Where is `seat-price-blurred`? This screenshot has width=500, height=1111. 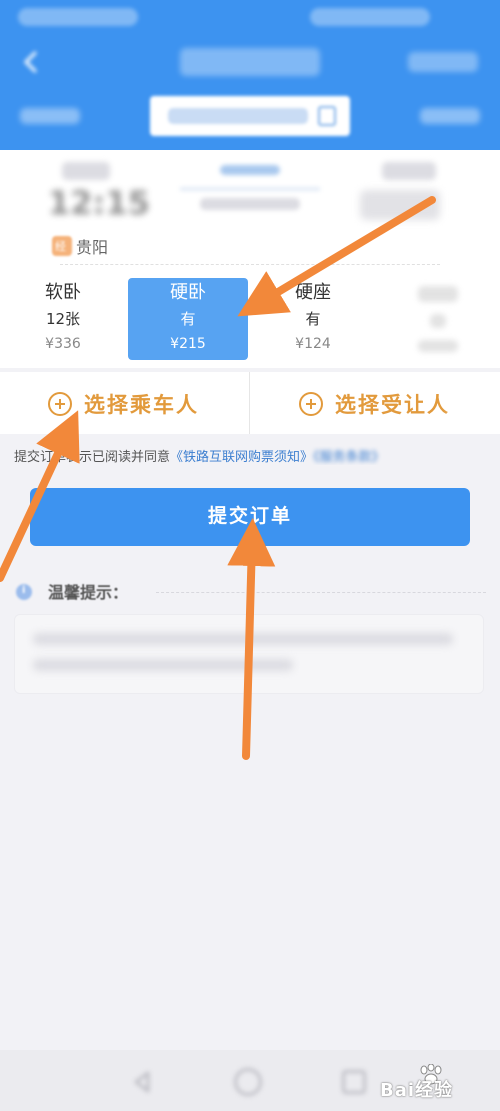 seat-price-blurred is located at coordinates (438, 346).